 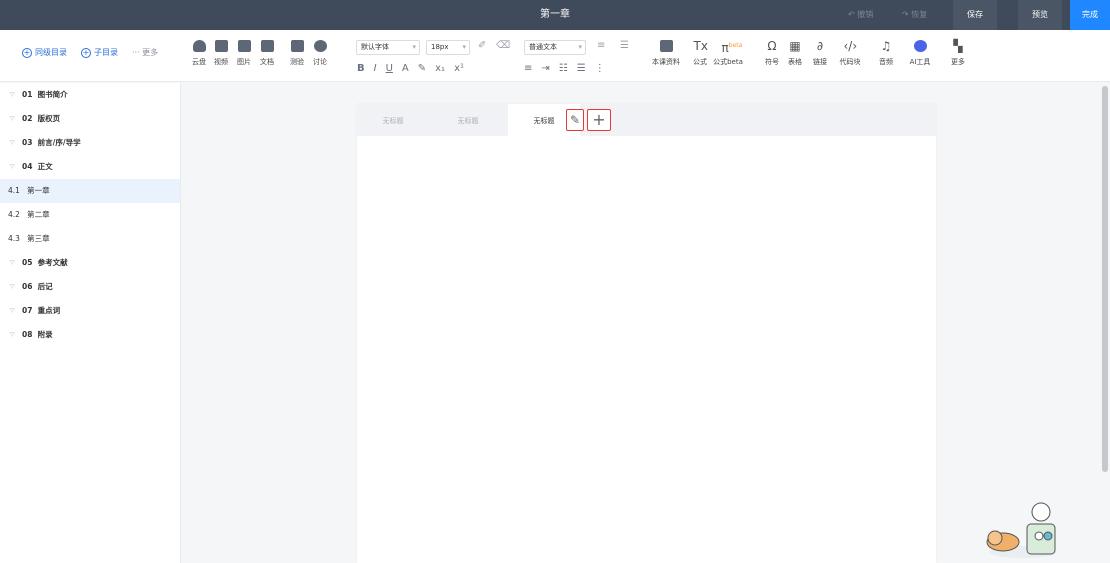 What do you see at coordinates (405, 68) in the screenshot?
I see `font-color-icon: A` at bounding box center [405, 68].